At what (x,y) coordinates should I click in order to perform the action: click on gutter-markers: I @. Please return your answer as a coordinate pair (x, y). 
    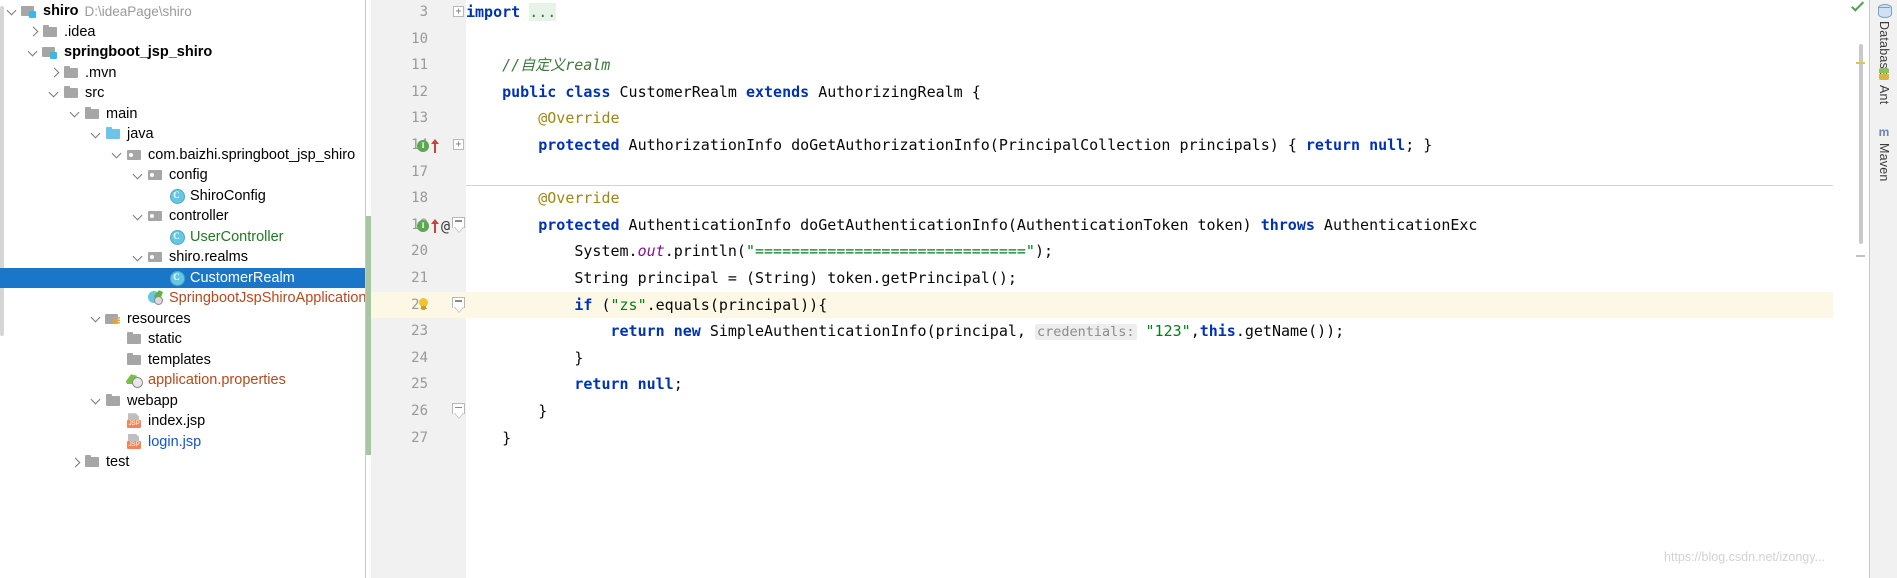
    Looking at the image, I should click on (433, 225).